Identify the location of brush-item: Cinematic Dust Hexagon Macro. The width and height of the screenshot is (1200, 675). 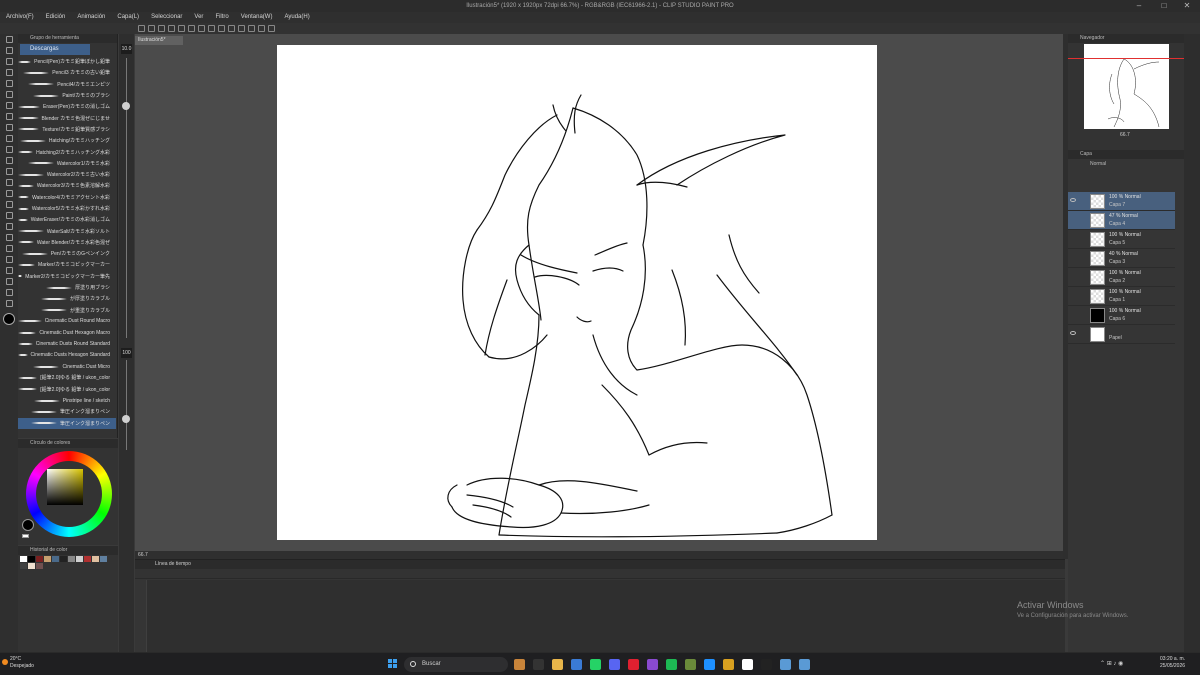
(67, 332).